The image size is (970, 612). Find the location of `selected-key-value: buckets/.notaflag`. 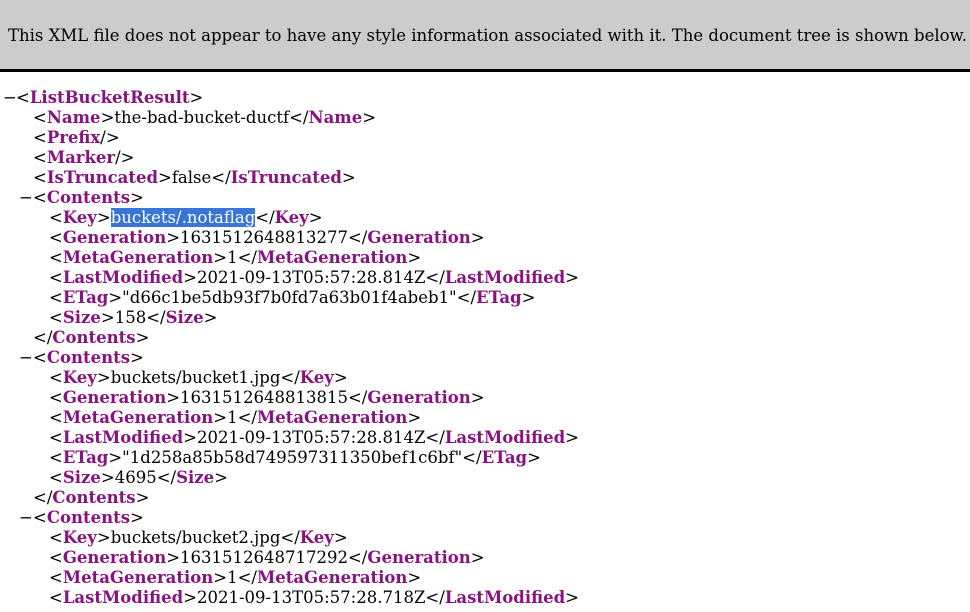

selected-key-value: buckets/.notaflag is located at coordinates (183, 217).